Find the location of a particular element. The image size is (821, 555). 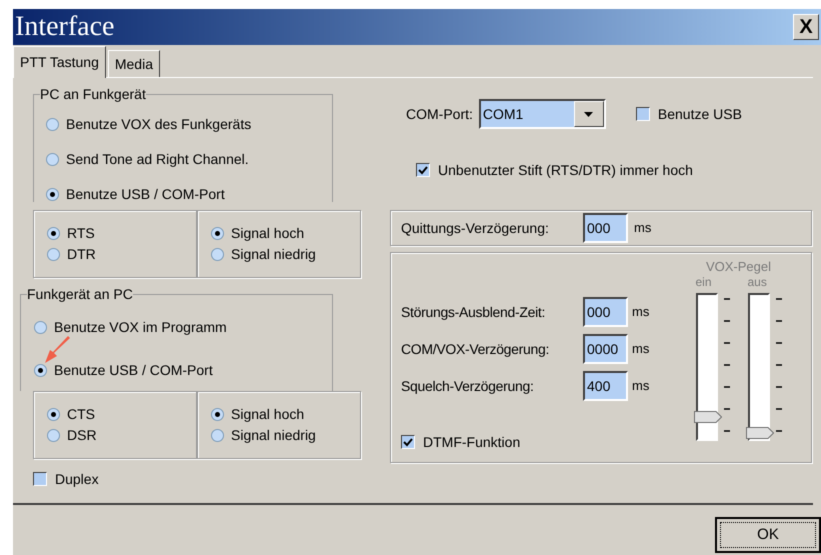

field-label: Quittungs-Verzögerung: is located at coordinates (475, 228).